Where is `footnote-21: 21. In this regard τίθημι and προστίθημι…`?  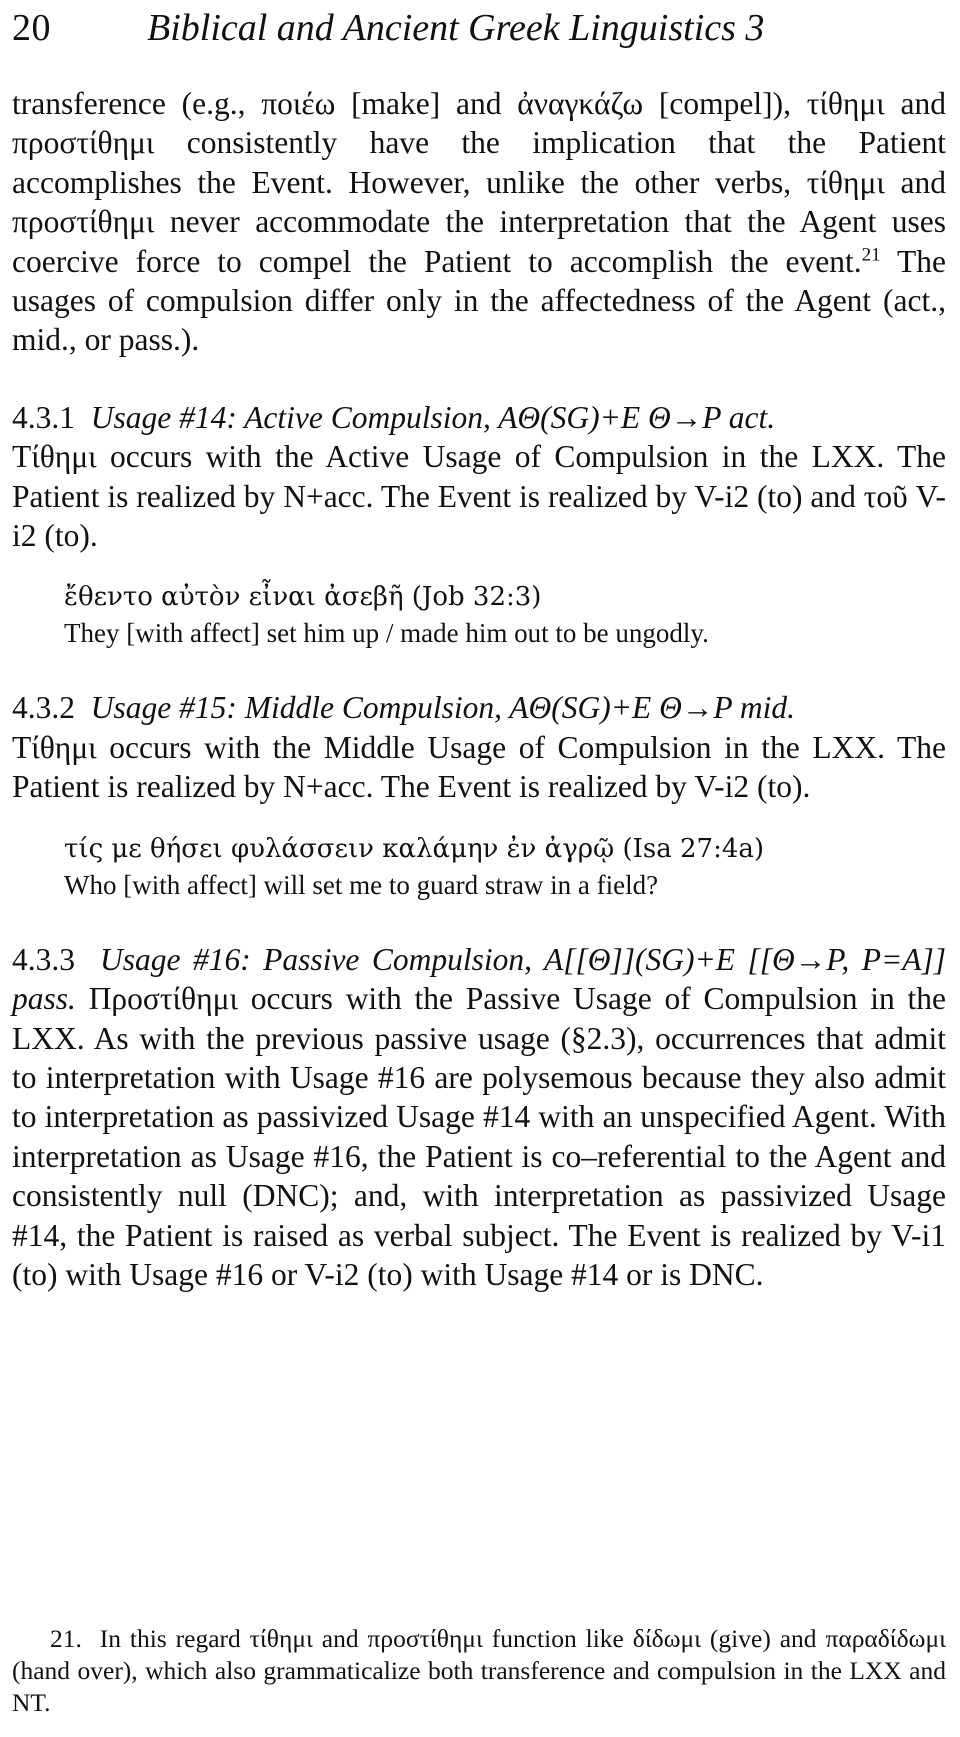 footnote-21: 21. In this regard τίθημι and προστίθημι… is located at coordinates (479, 1671).